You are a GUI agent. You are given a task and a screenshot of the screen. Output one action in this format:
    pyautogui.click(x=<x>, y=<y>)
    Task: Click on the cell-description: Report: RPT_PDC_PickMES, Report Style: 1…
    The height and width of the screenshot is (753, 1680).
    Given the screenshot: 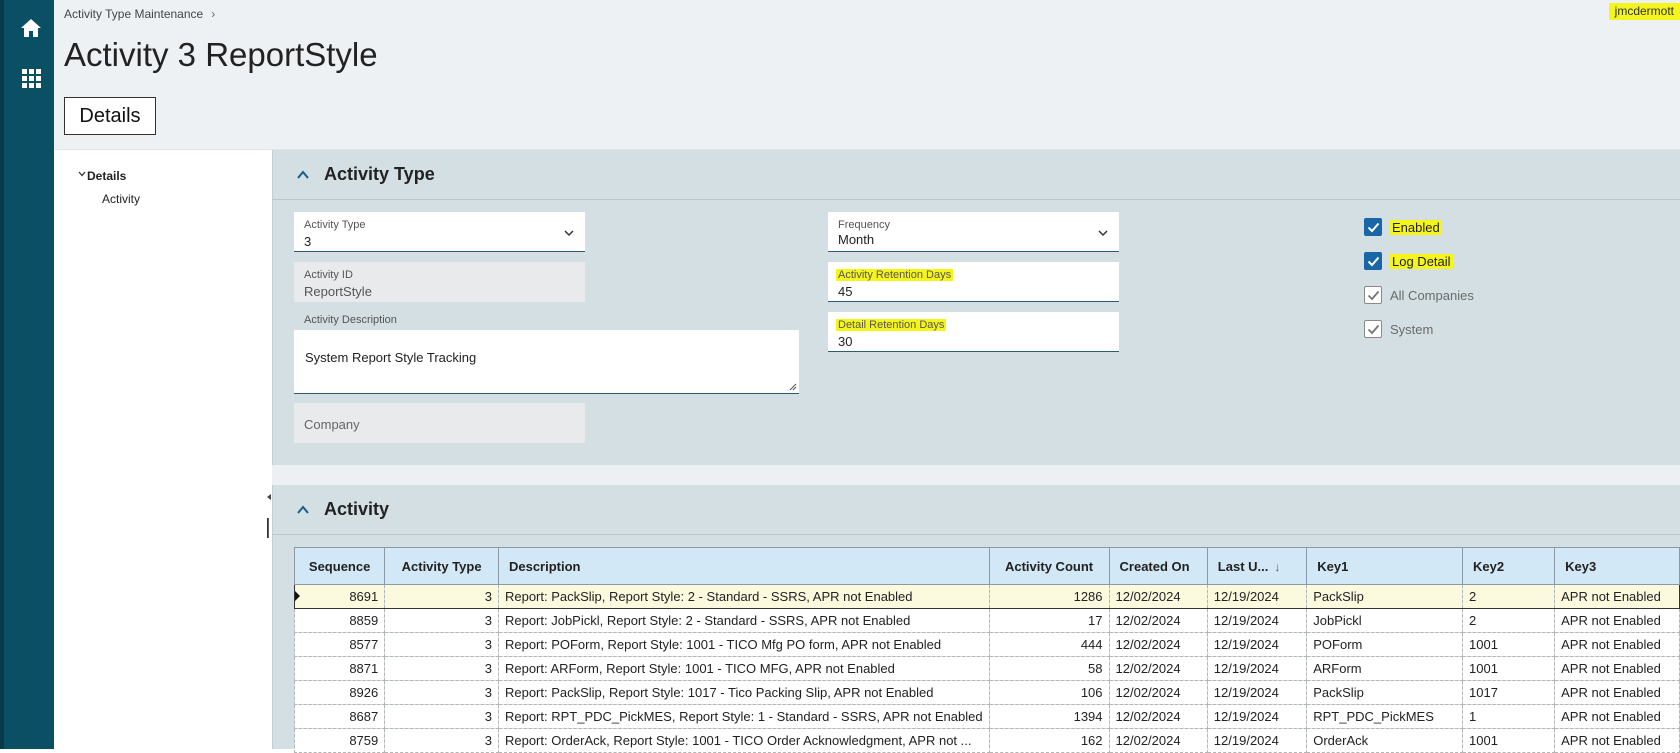 What is the action you would take?
    pyautogui.click(x=743, y=716)
    